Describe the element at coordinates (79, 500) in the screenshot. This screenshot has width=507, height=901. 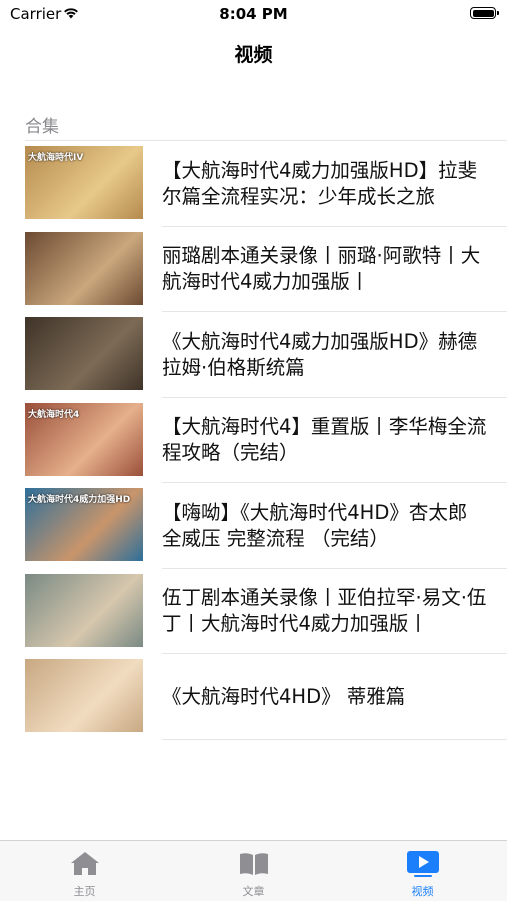
I see `thumbnail-caption: 大航海时代4威力加强HD` at that location.